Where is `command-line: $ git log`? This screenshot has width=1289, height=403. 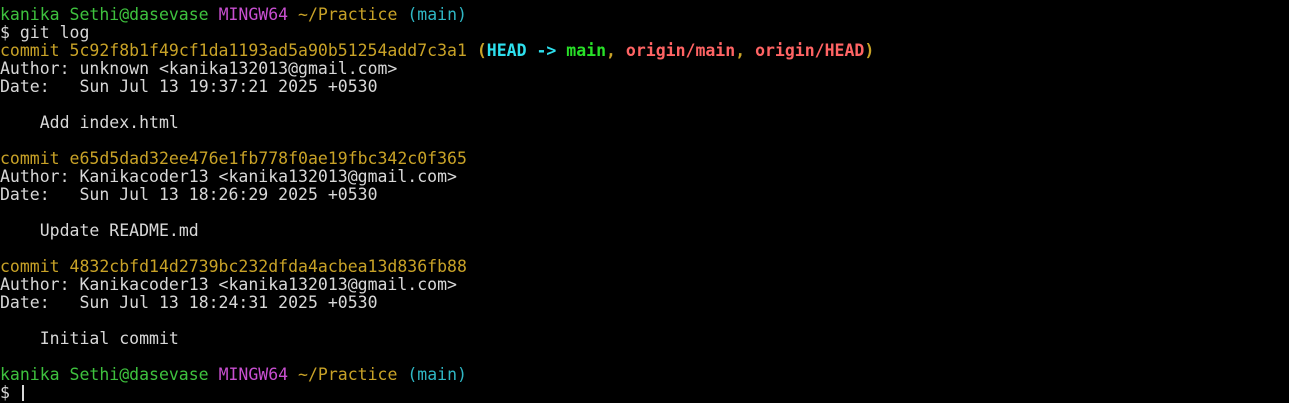 command-line: $ git log is located at coordinates (644, 33).